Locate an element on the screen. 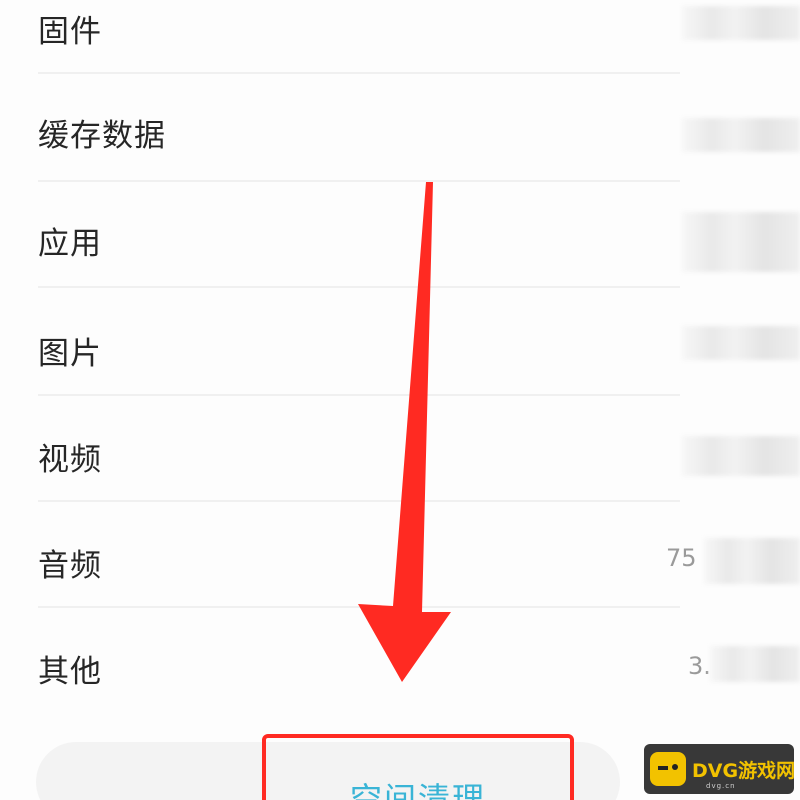  watermark-logo: DVG游戏网 dvg.cn is located at coordinates (720, 769).